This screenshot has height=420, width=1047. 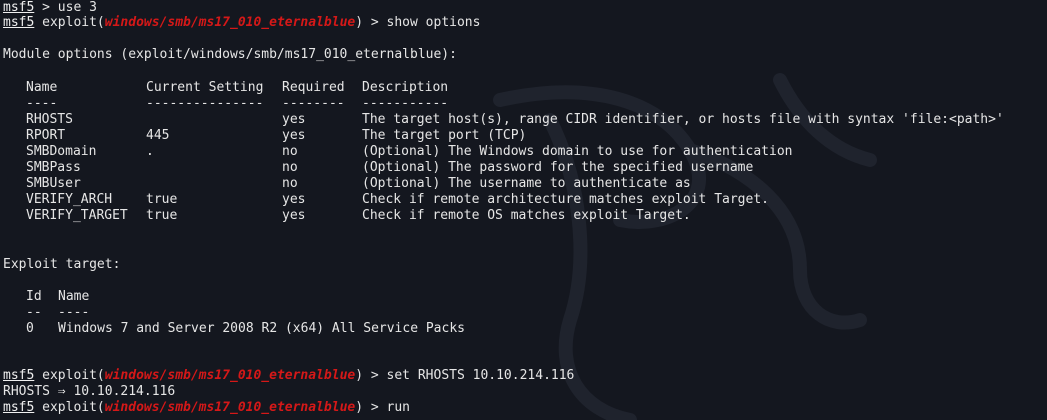 I want to click on header-id: Id, so click(x=34, y=296).